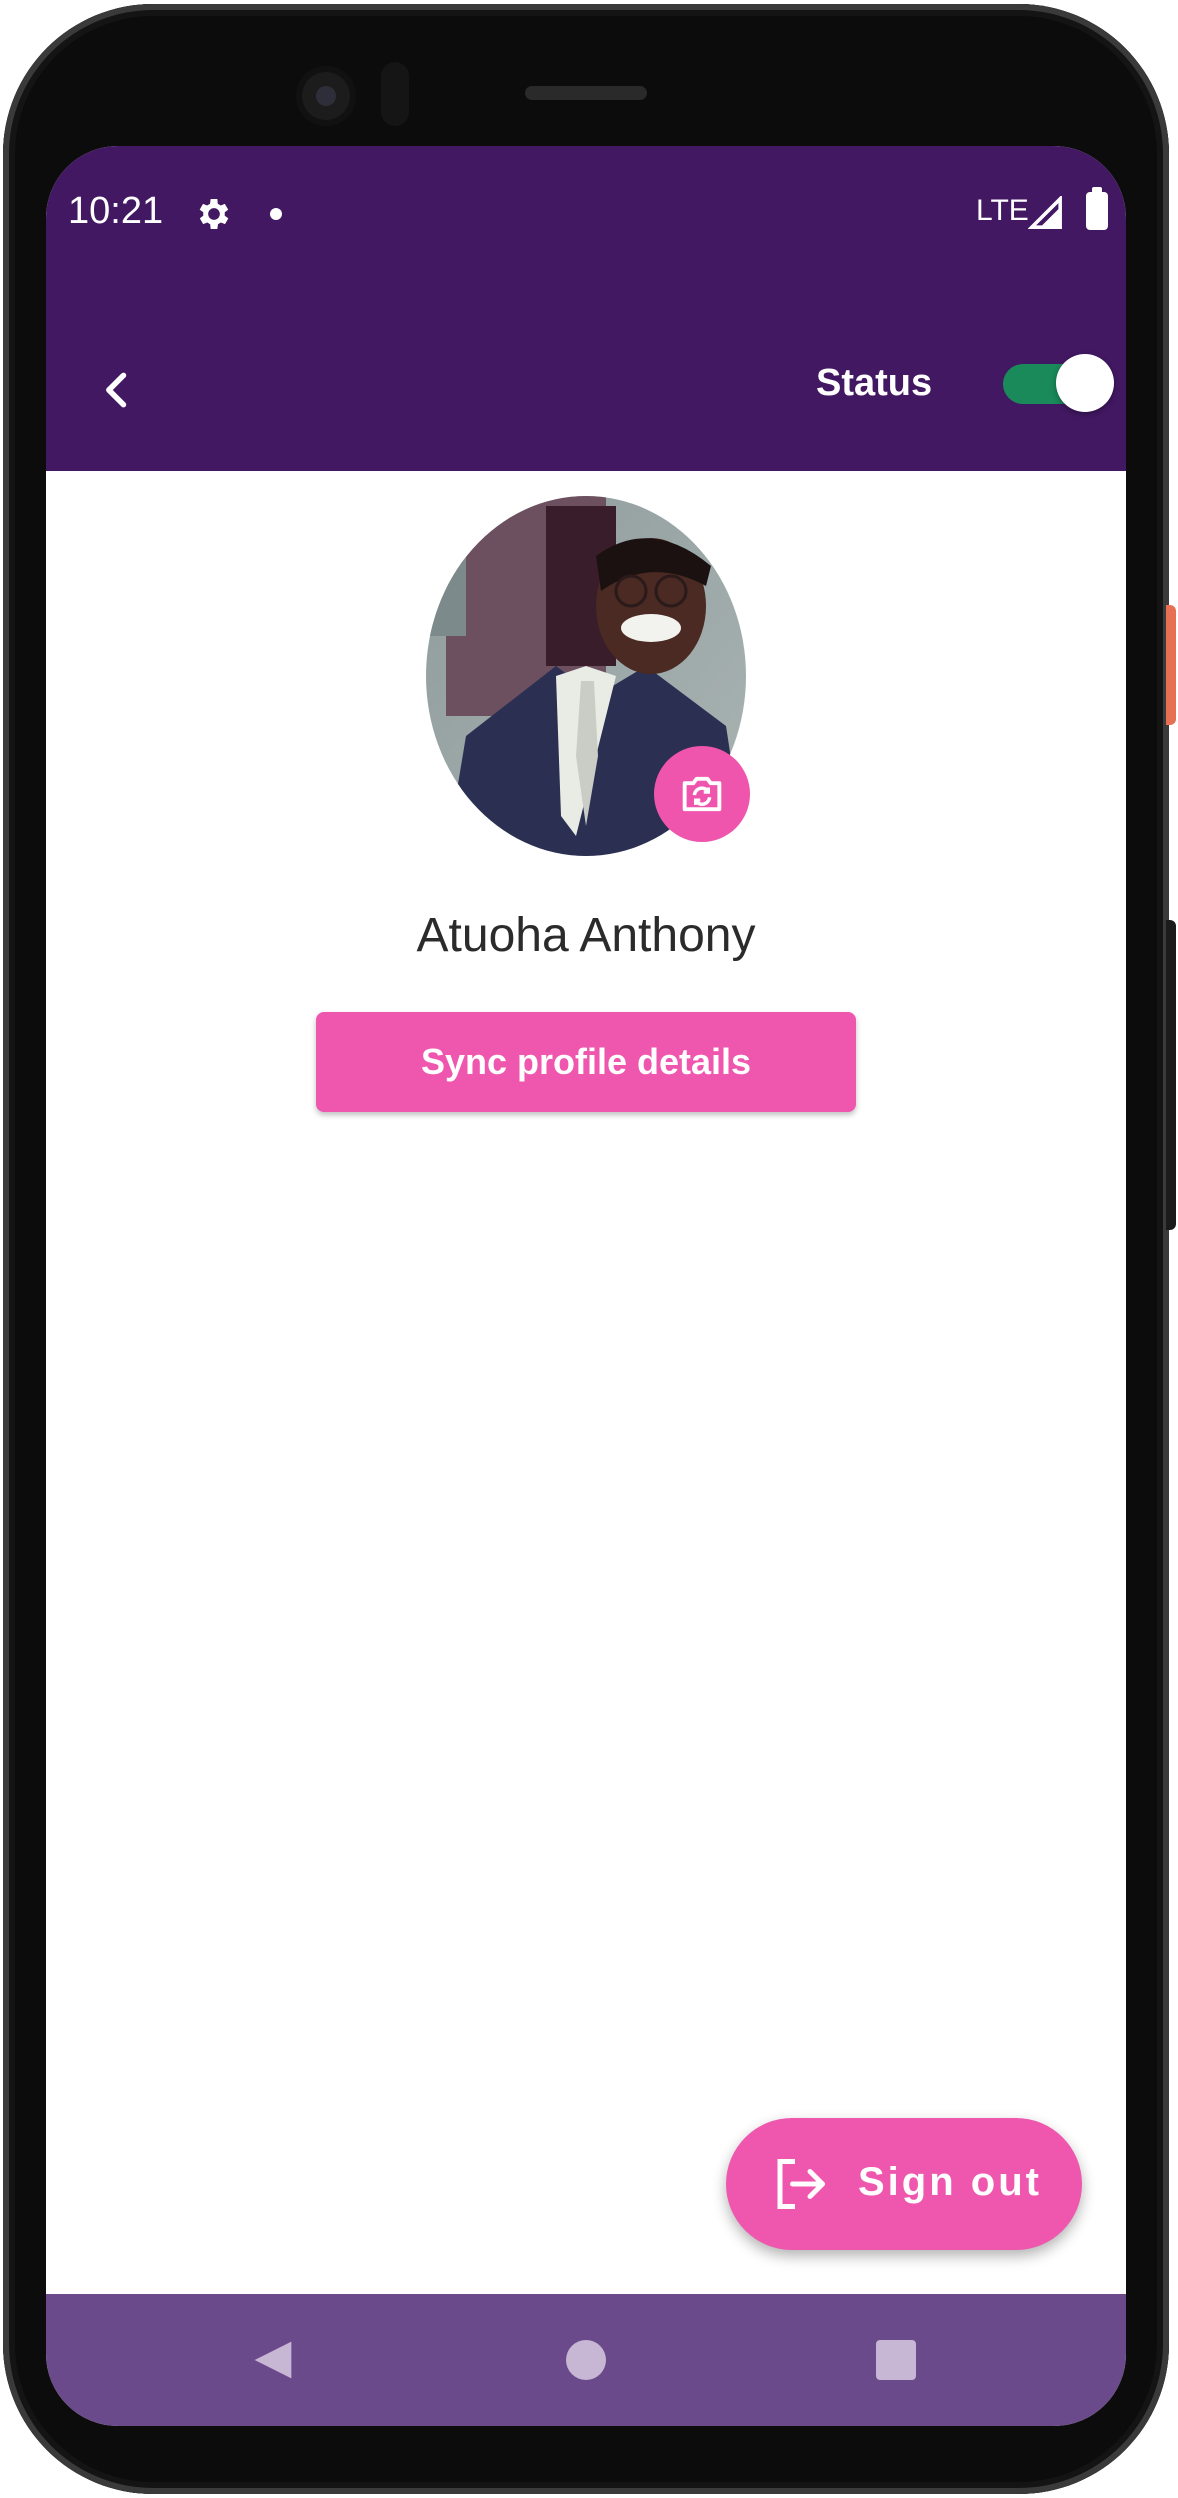  What do you see at coordinates (1085, 383) in the screenshot?
I see `status-toggle-thumb` at bounding box center [1085, 383].